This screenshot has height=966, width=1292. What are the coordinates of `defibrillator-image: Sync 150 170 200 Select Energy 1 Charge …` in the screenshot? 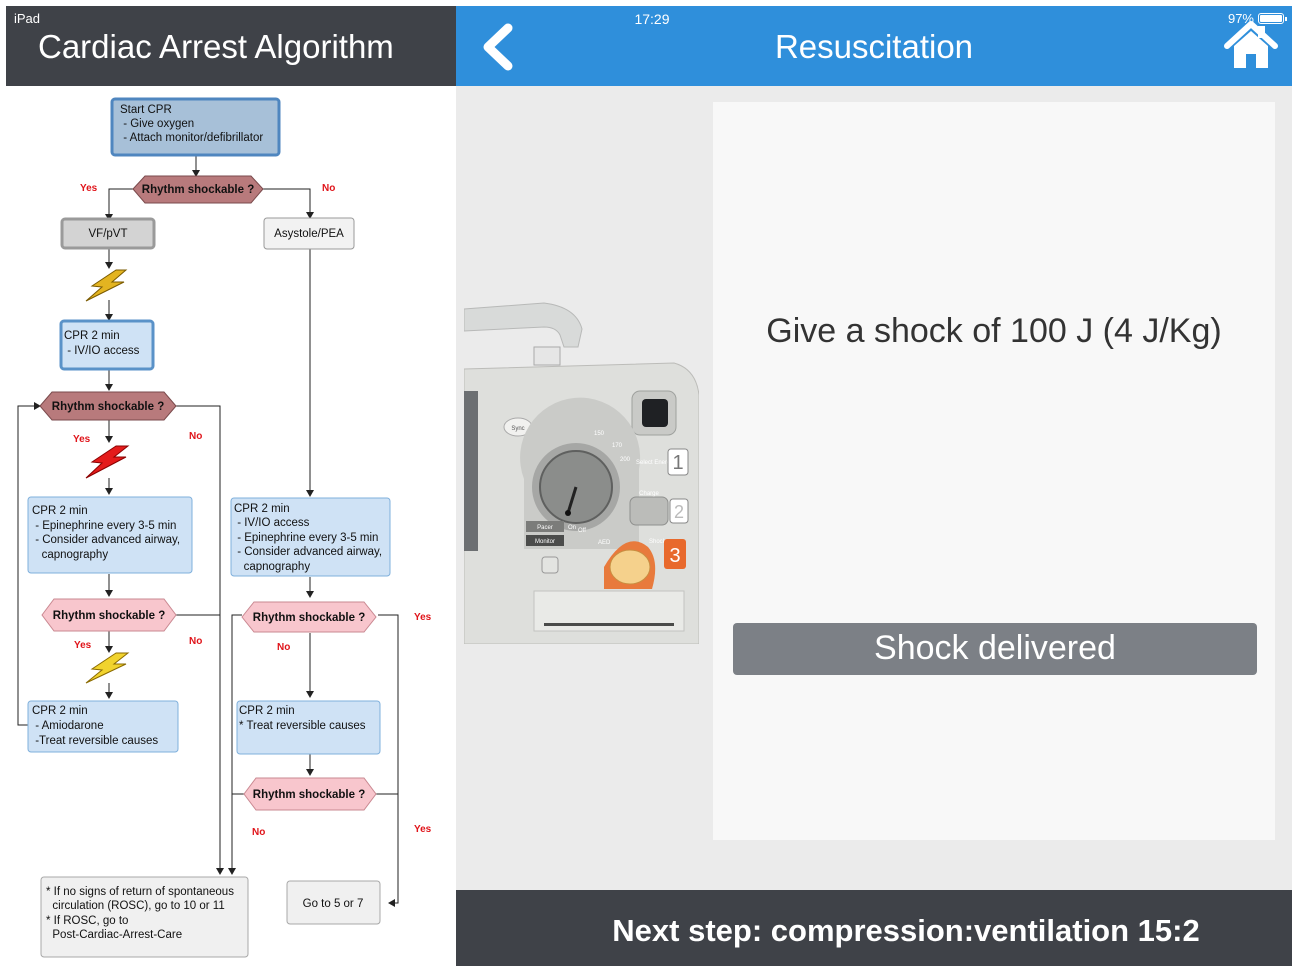 It's located at (581, 473).